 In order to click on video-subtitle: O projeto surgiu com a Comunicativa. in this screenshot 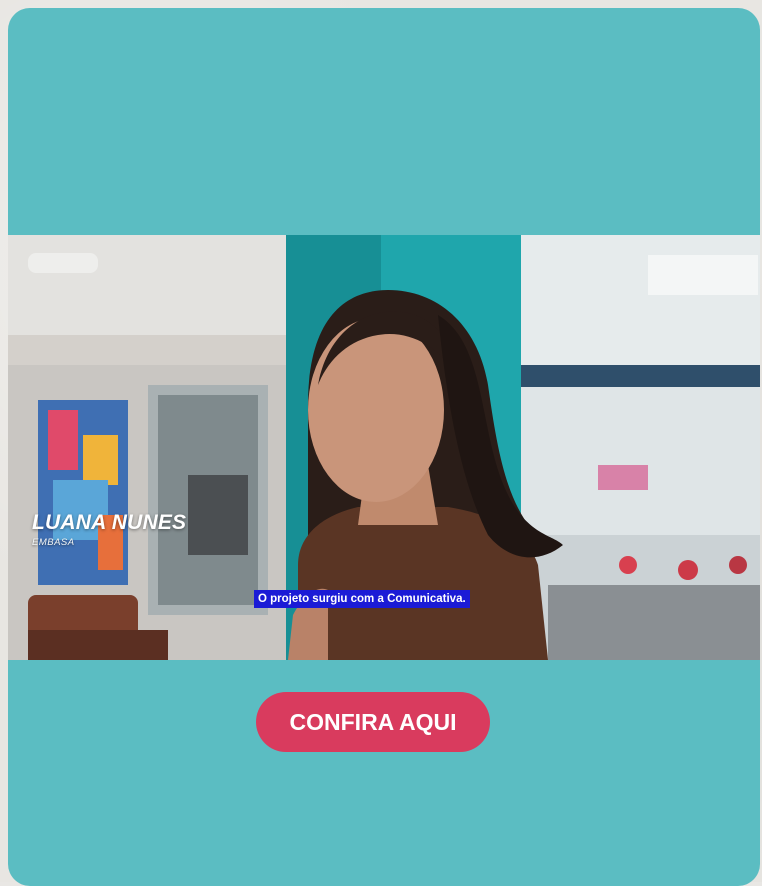, I will do `click(362, 599)`.